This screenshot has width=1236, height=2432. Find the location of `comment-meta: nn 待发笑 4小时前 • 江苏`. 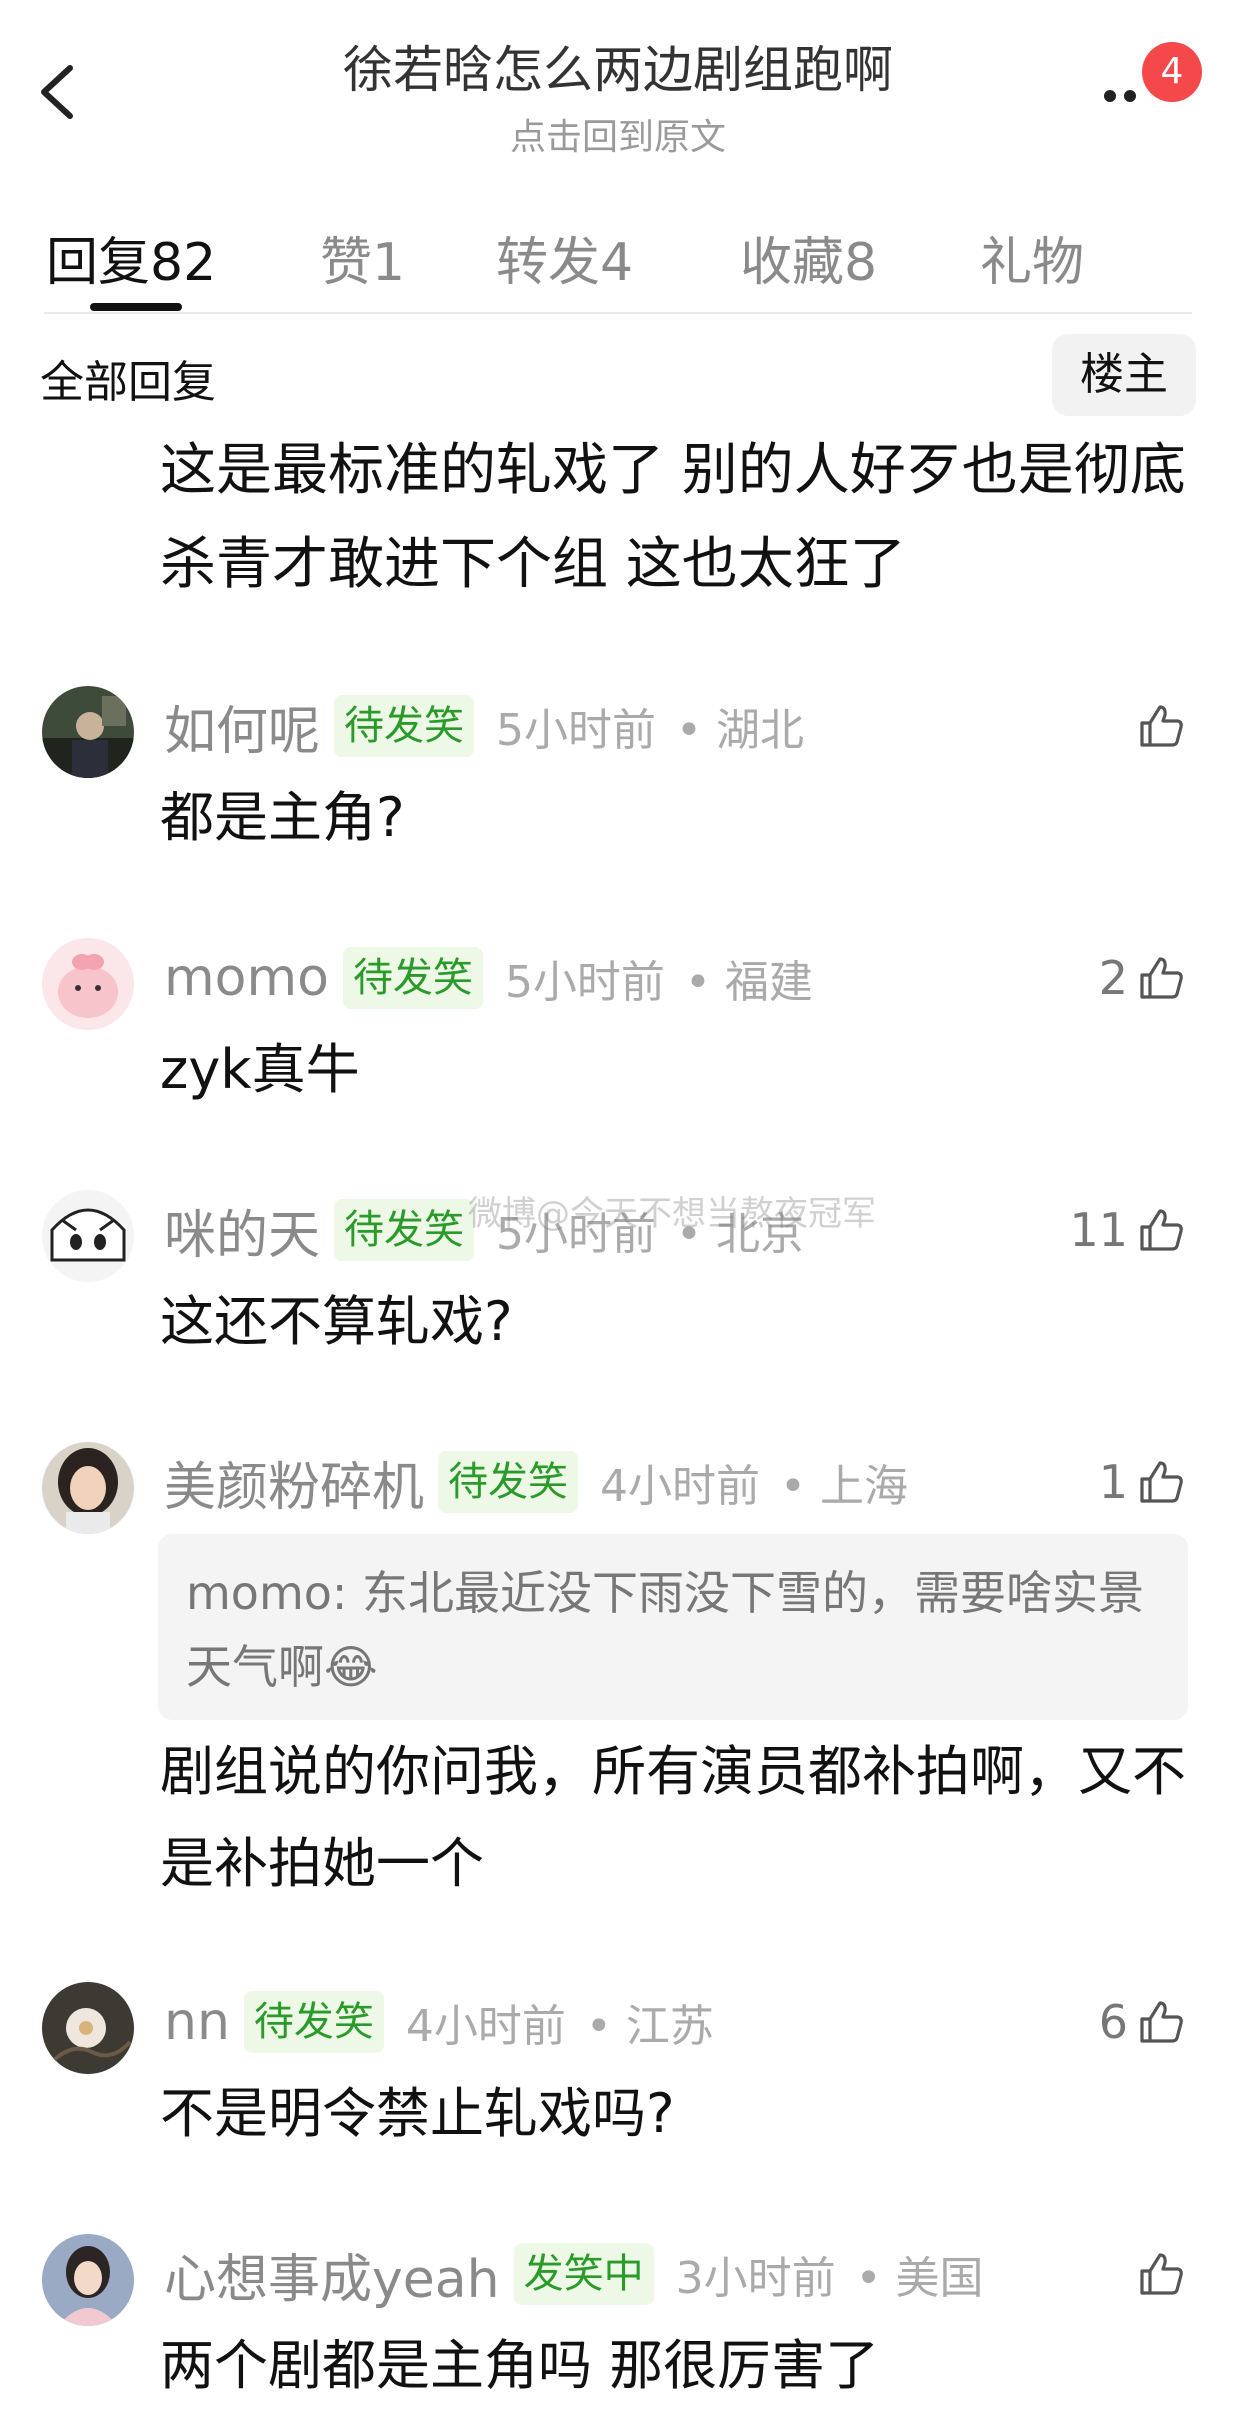

comment-meta: nn 待发笑 4小时前 • 江苏 is located at coordinates (439, 2022).